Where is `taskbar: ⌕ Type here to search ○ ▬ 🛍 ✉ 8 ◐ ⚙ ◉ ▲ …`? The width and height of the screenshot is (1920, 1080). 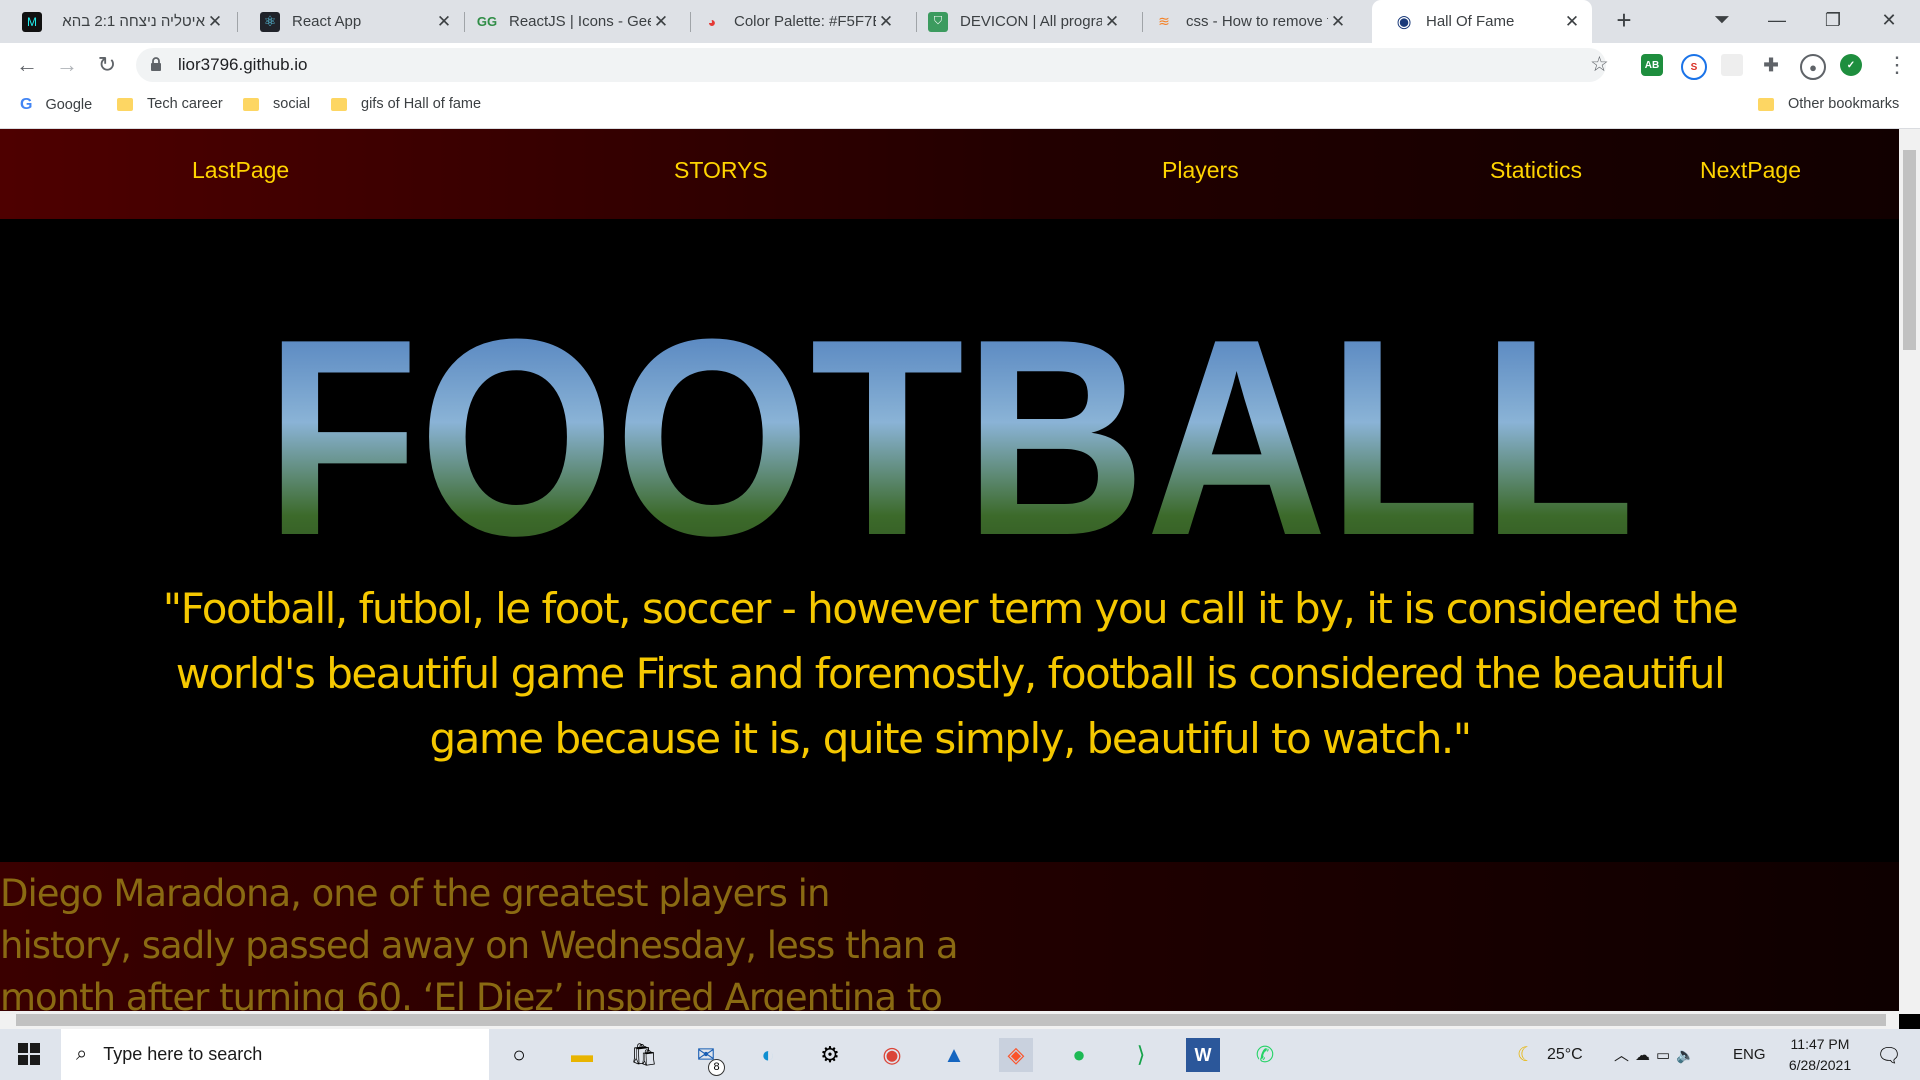
taskbar: ⌕ Type here to search ○ ▬ 🛍 ✉ 8 ◐ ⚙ ◉ ▲ … is located at coordinates (960, 1054).